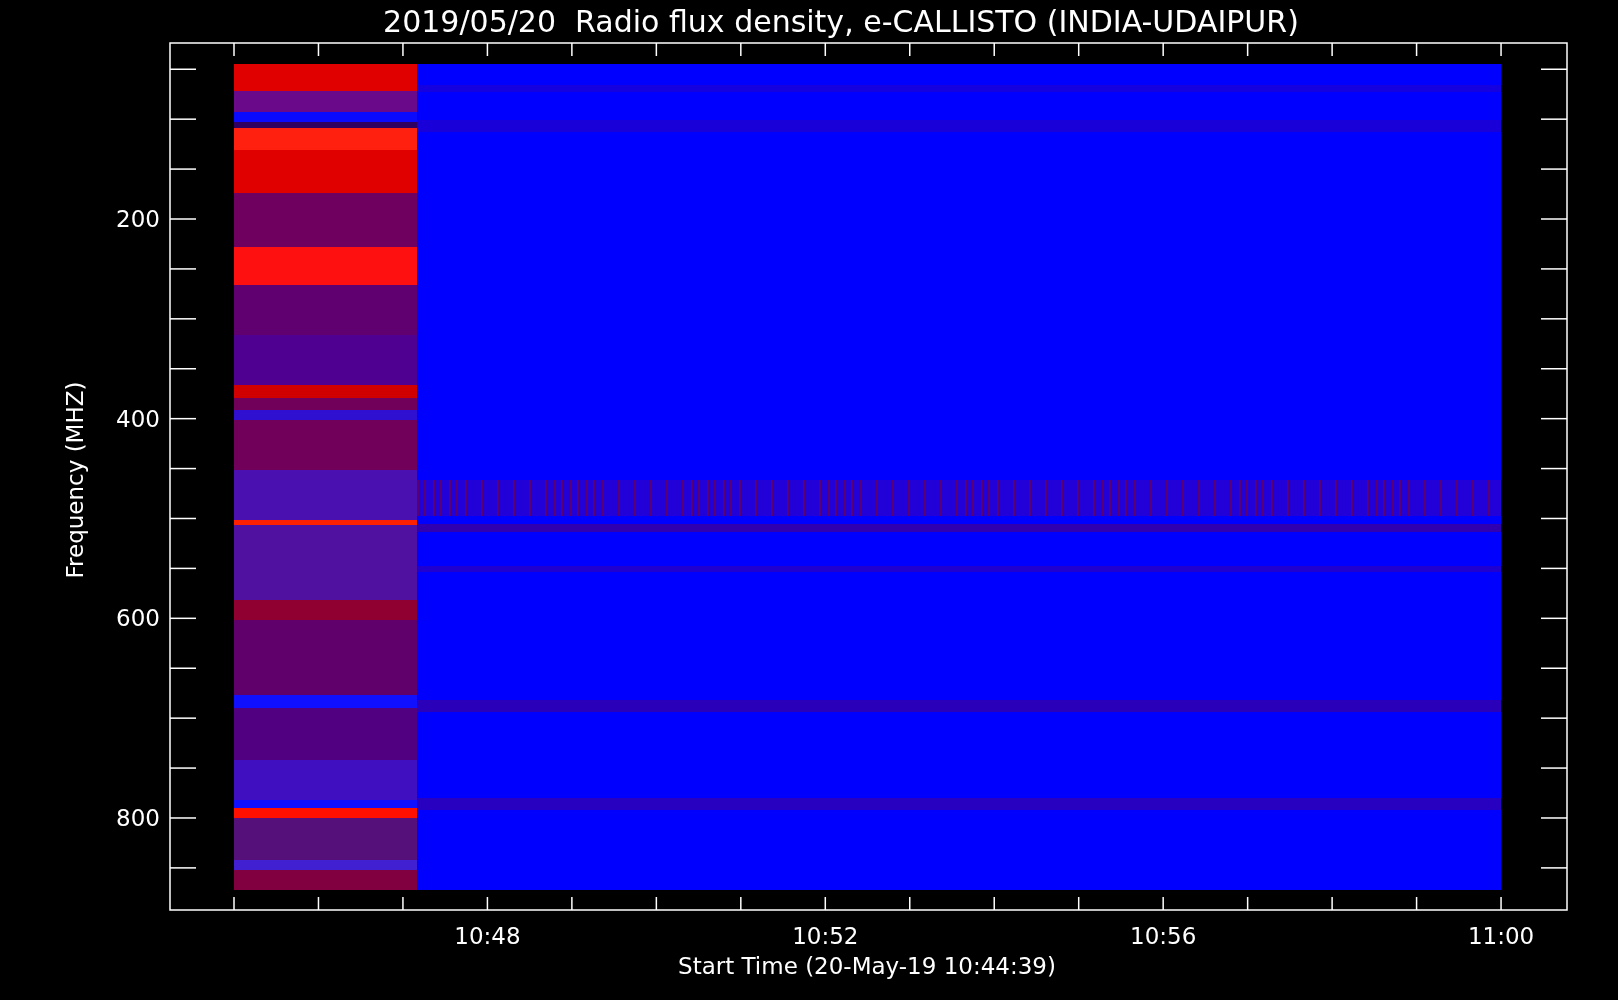 The width and height of the screenshot is (1618, 1000). Describe the element at coordinates (138, 618) in the screenshot. I see `y-tick-label: 600` at that location.